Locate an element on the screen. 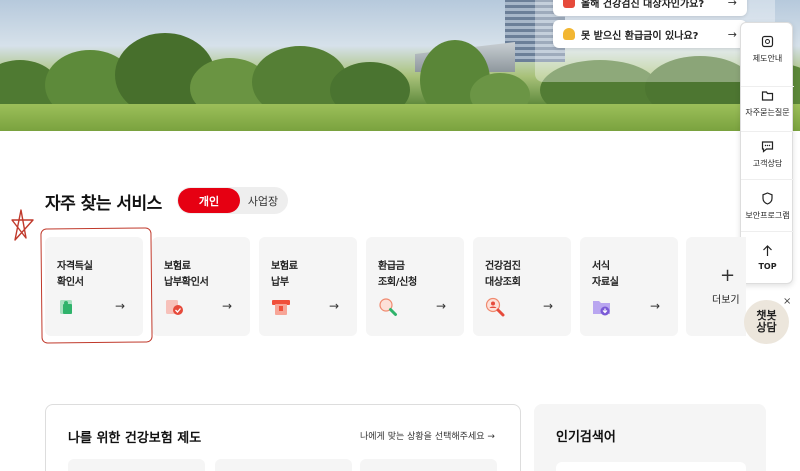 The image size is (800, 471). service-card-refund: 환급금 조회/신청 → is located at coordinates (415, 286).